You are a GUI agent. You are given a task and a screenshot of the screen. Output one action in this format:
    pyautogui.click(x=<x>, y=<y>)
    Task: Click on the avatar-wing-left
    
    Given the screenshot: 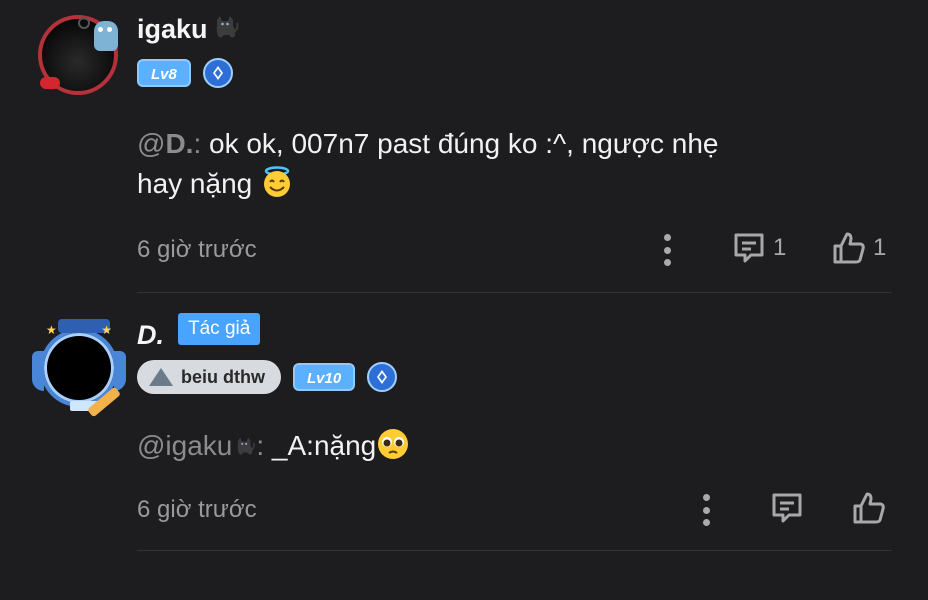 What is the action you would take?
    pyautogui.click(x=38, y=371)
    